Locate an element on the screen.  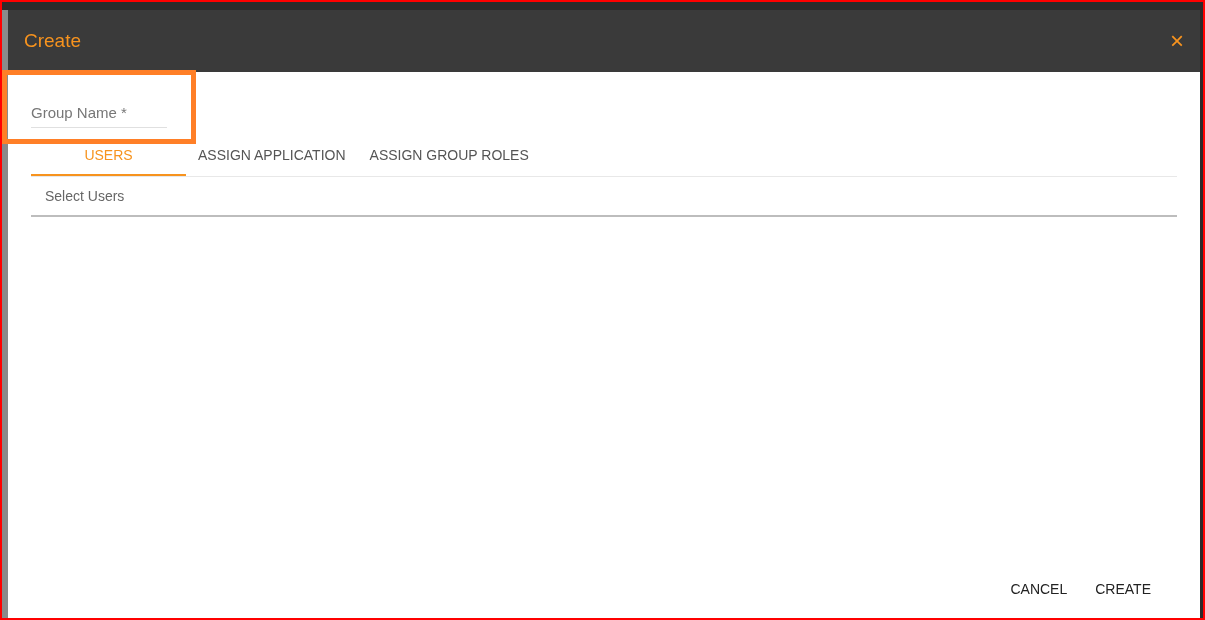
dialog-button: CANCEL is located at coordinates (1039, 589).